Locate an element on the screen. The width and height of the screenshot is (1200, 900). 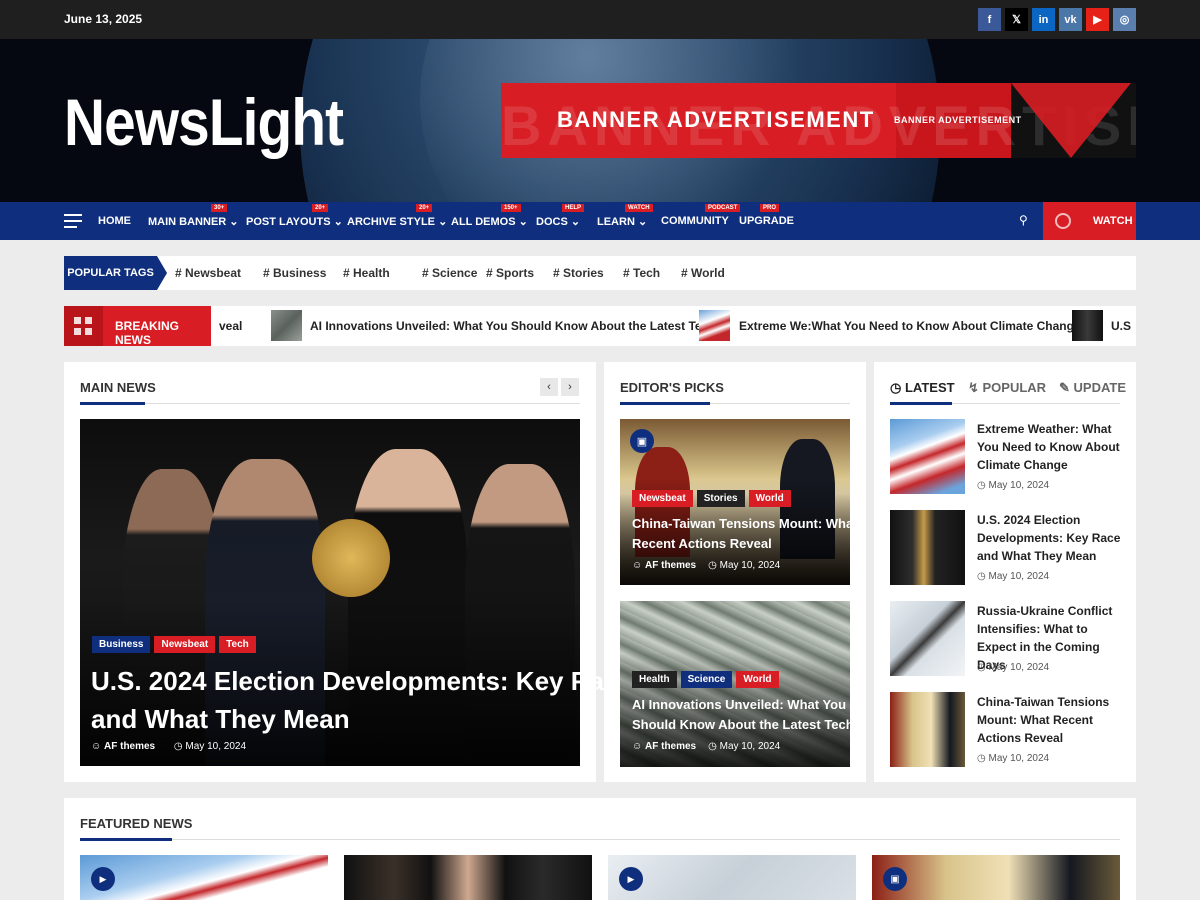
tab-latest: ◷ LATEST is located at coordinates (922, 388).